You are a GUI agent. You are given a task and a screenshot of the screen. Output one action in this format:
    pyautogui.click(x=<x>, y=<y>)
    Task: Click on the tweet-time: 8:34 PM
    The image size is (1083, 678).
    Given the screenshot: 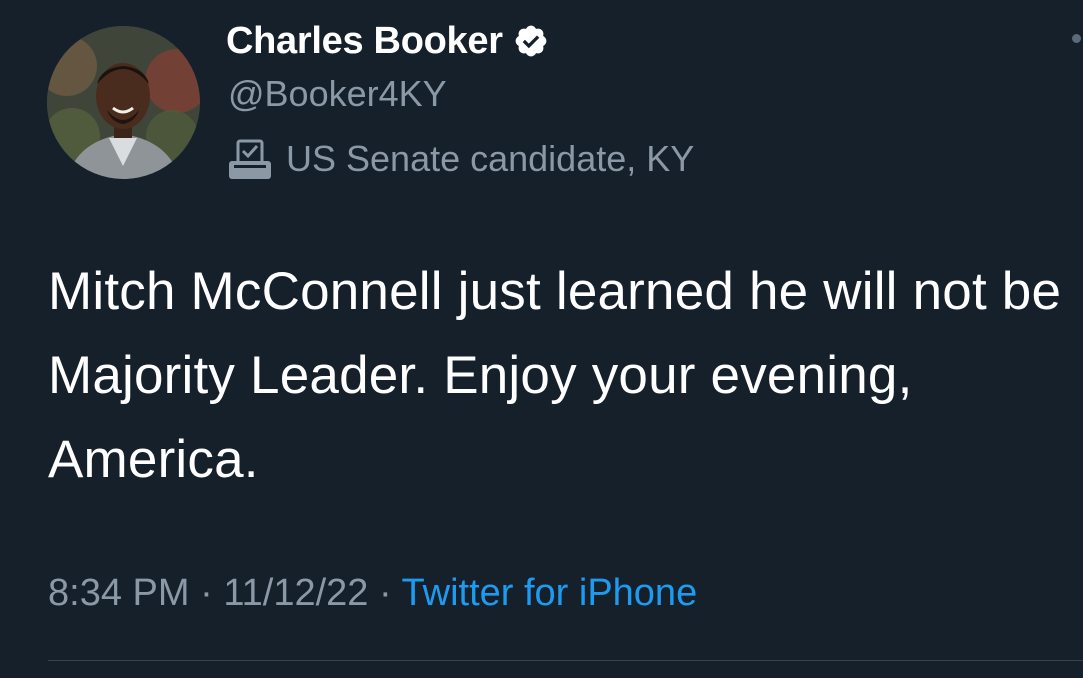 What is the action you would take?
    pyautogui.click(x=119, y=593)
    